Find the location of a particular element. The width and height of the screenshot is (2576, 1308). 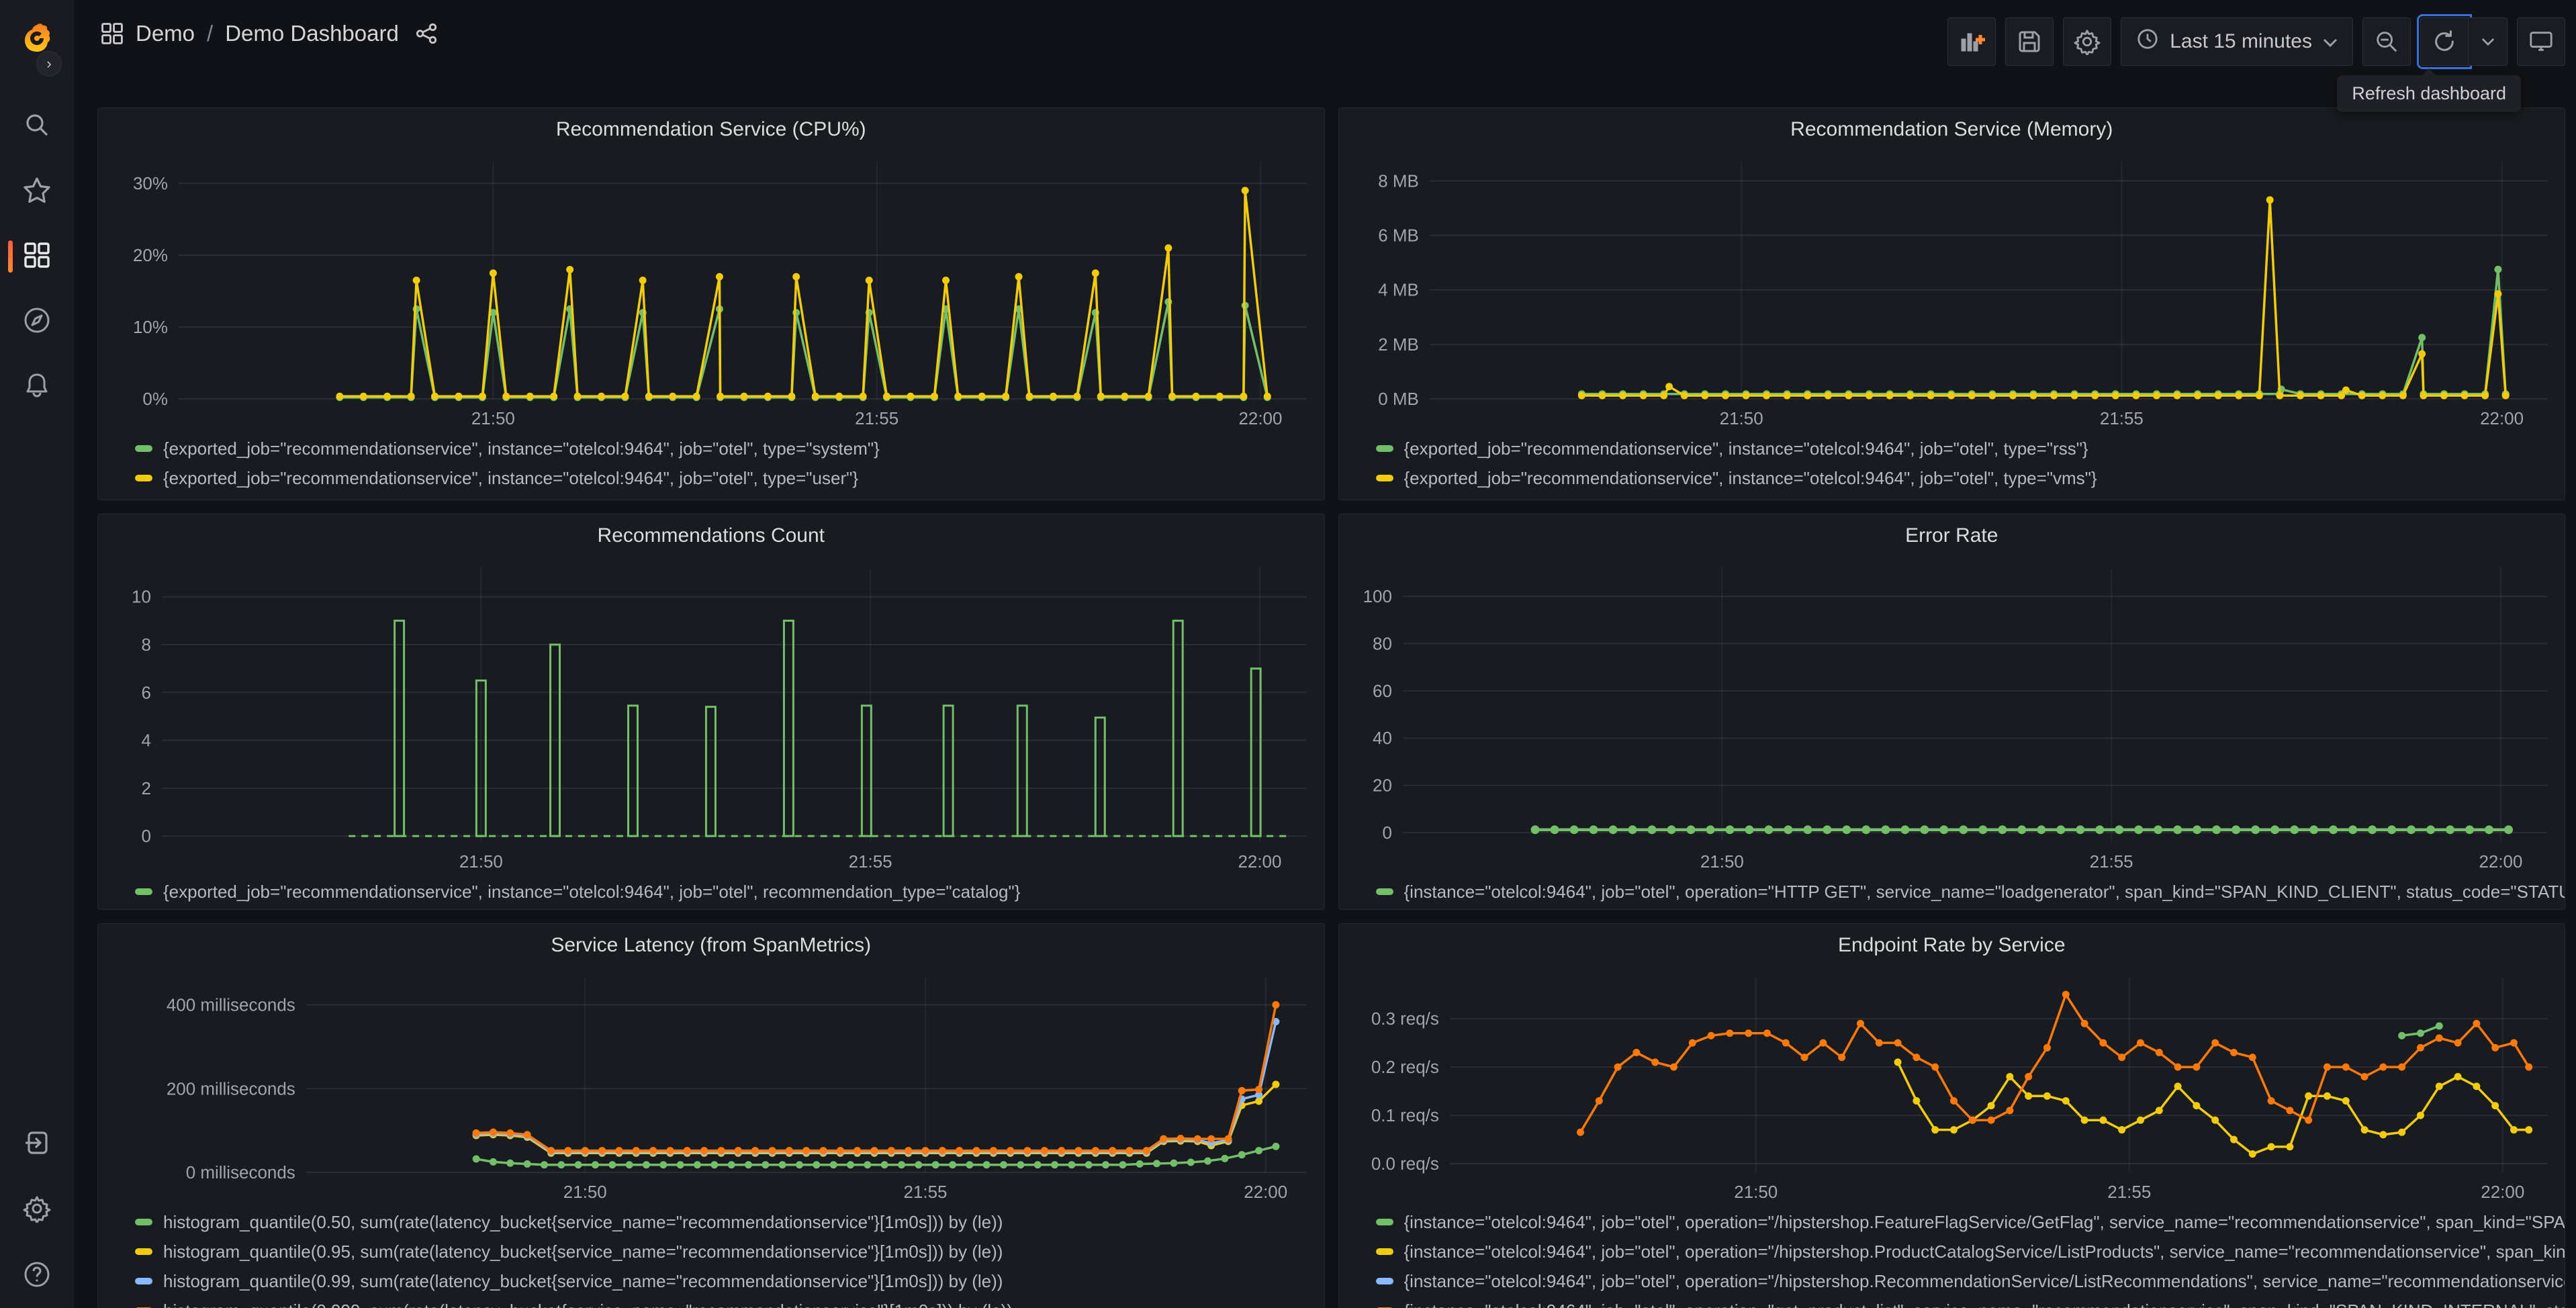

panel-title: Recommendations Count is located at coordinates (711, 536).